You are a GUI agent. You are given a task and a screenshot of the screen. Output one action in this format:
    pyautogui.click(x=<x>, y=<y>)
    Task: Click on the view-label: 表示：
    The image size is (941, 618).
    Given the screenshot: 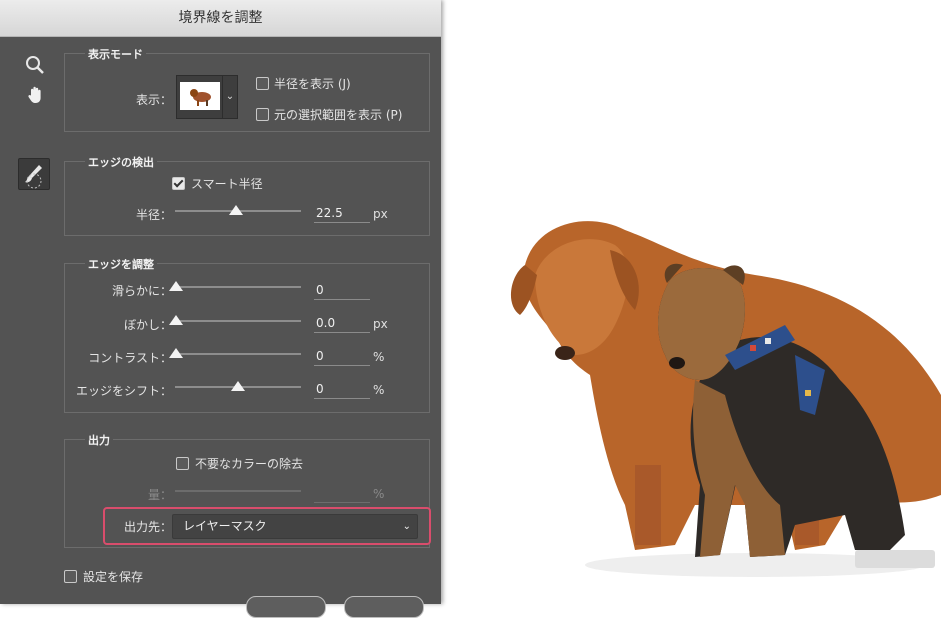 What is the action you would take?
    pyautogui.click(x=153, y=100)
    